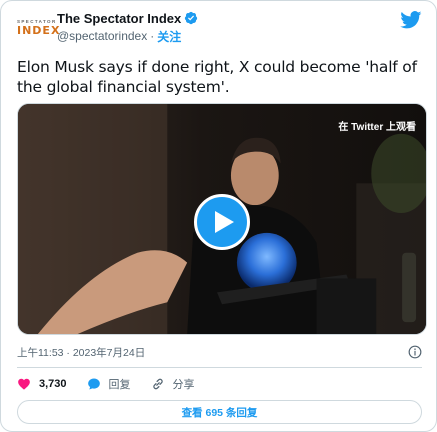  What do you see at coordinates (219, 412) in the screenshot?
I see `view-replies-button: 查看 695 条回复` at bounding box center [219, 412].